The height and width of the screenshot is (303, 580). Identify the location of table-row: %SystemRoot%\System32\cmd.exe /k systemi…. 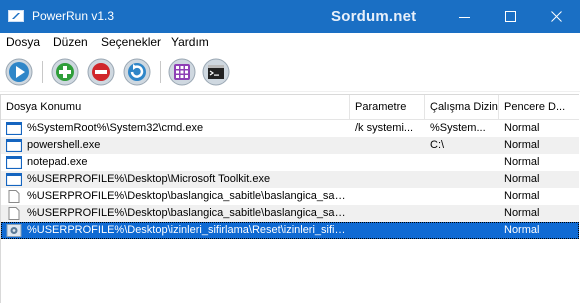
(290, 128).